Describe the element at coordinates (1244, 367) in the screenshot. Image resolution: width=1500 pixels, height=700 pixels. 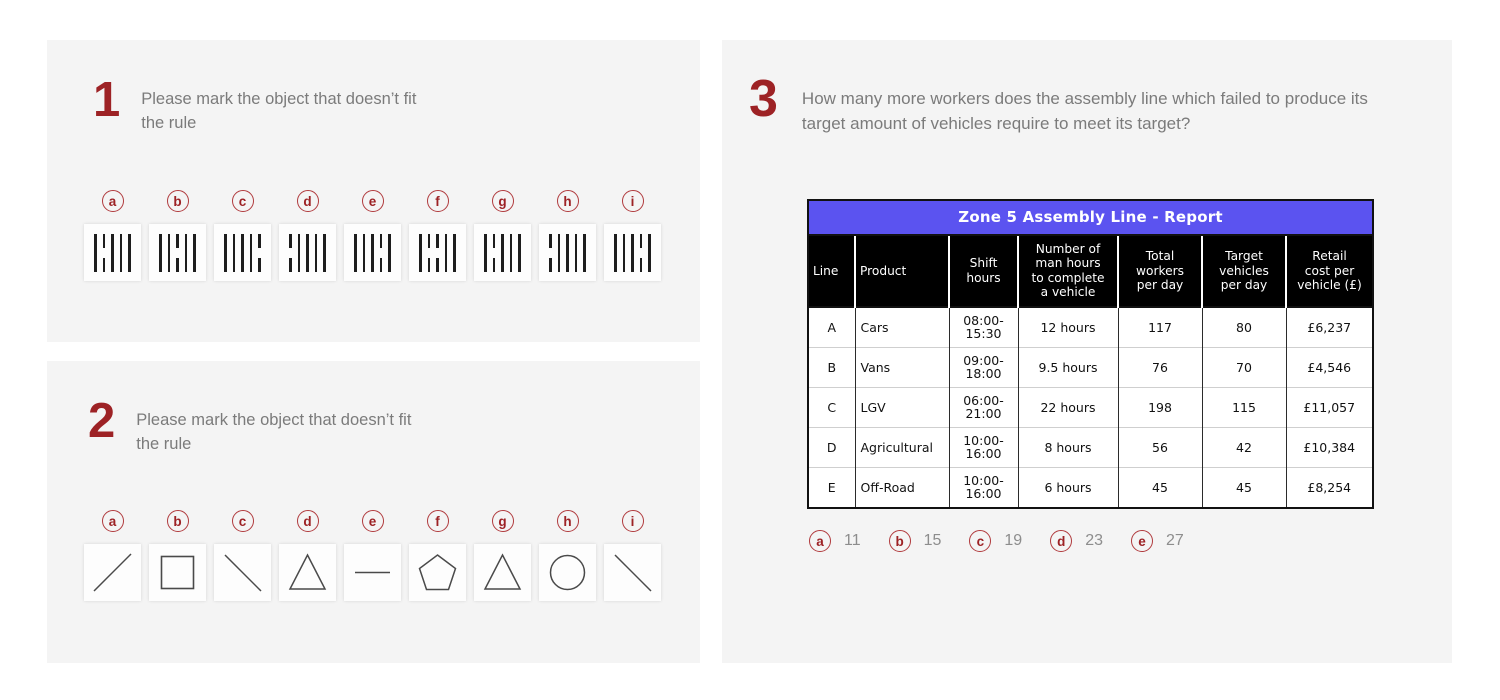
I see `cell-target-vehicles: 70` at that location.